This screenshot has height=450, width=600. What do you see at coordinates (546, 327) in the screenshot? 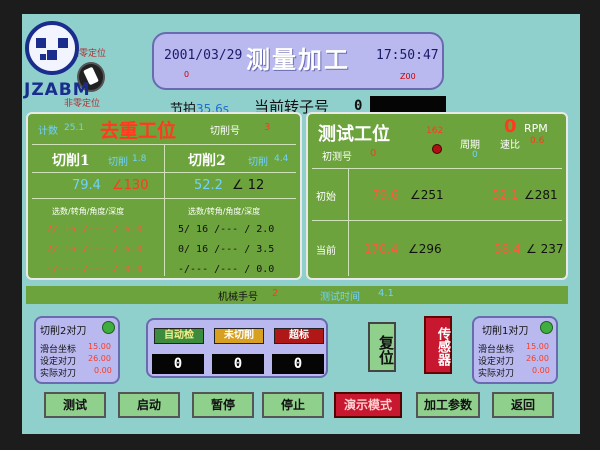
I see `cut1-lamp-icon` at bounding box center [546, 327].